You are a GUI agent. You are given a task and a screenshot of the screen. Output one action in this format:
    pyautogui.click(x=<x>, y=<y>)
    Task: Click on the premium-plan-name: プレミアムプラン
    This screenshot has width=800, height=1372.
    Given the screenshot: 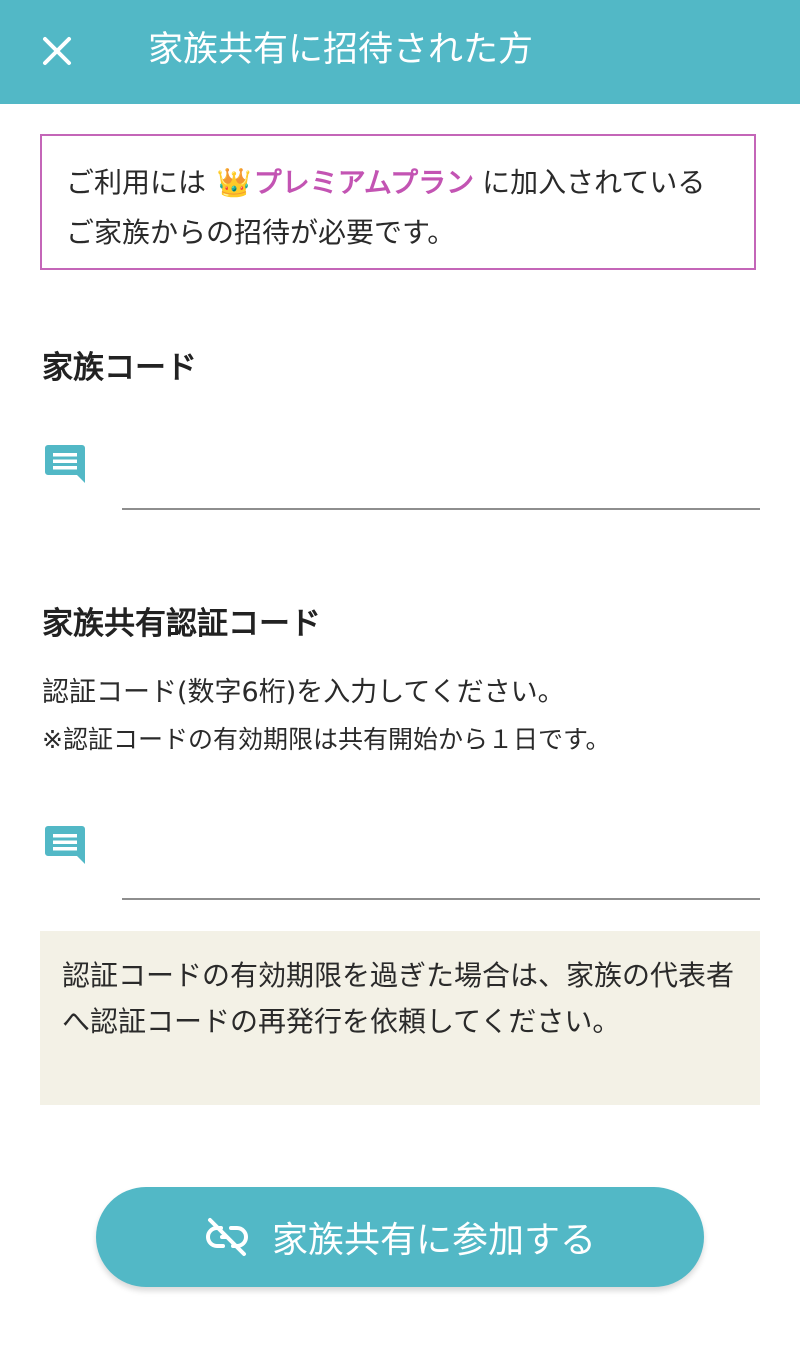 What is the action you would take?
    pyautogui.click(x=364, y=182)
    